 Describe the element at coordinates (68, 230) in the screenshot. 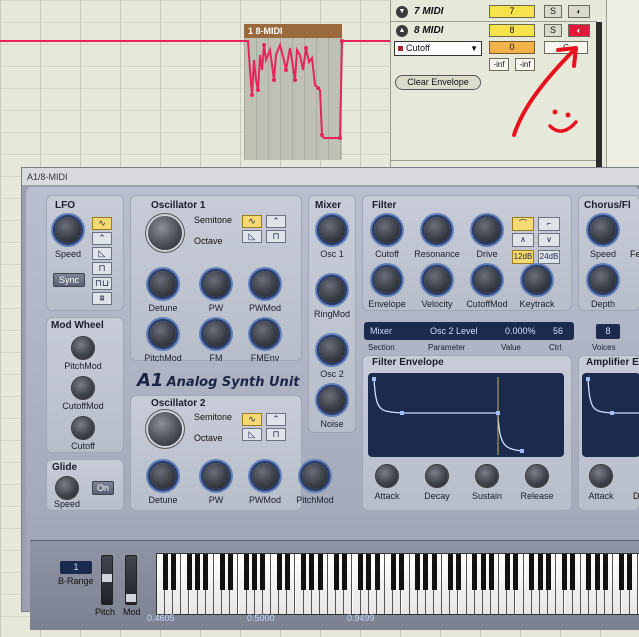

I see `lfo-speed-knob` at that location.